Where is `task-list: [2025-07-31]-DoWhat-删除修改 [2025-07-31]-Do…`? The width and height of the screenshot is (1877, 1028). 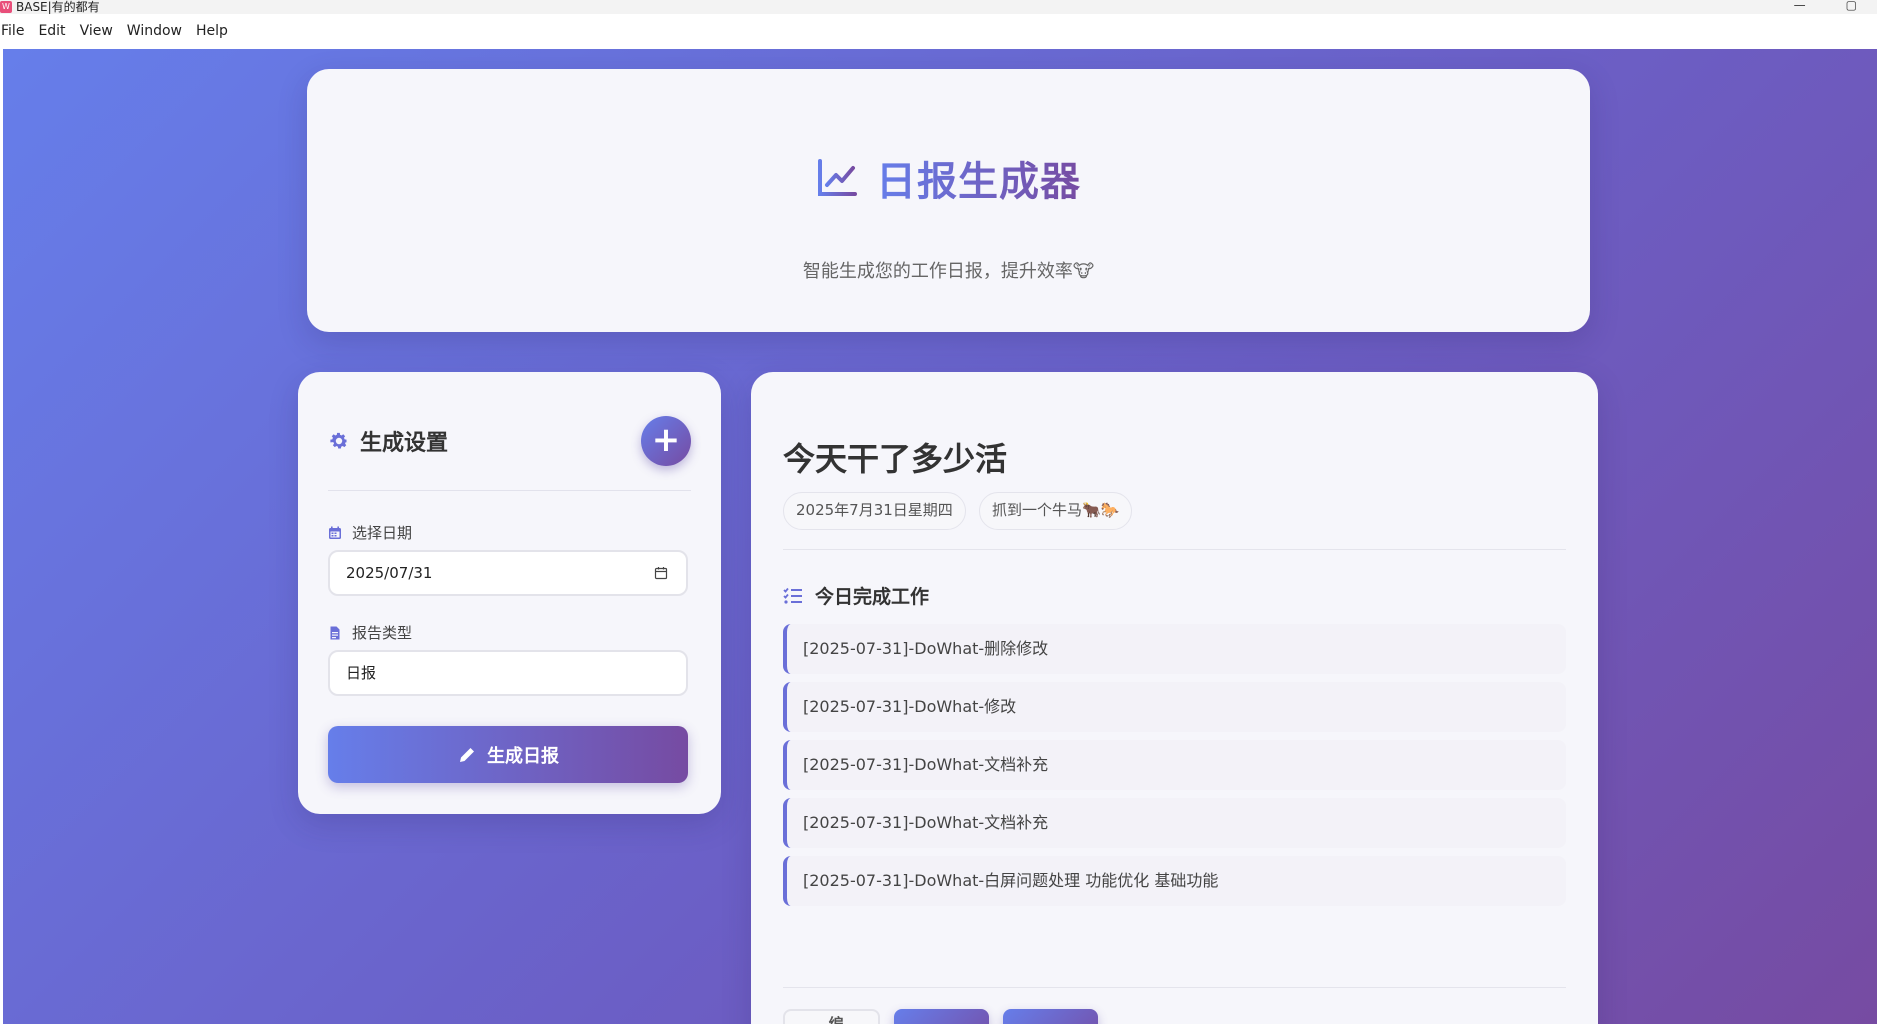
task-list: [2025-07-31]-DoWhat-删除修改 [2025-07-31]-Do… is located at coordinates (1174, 769).